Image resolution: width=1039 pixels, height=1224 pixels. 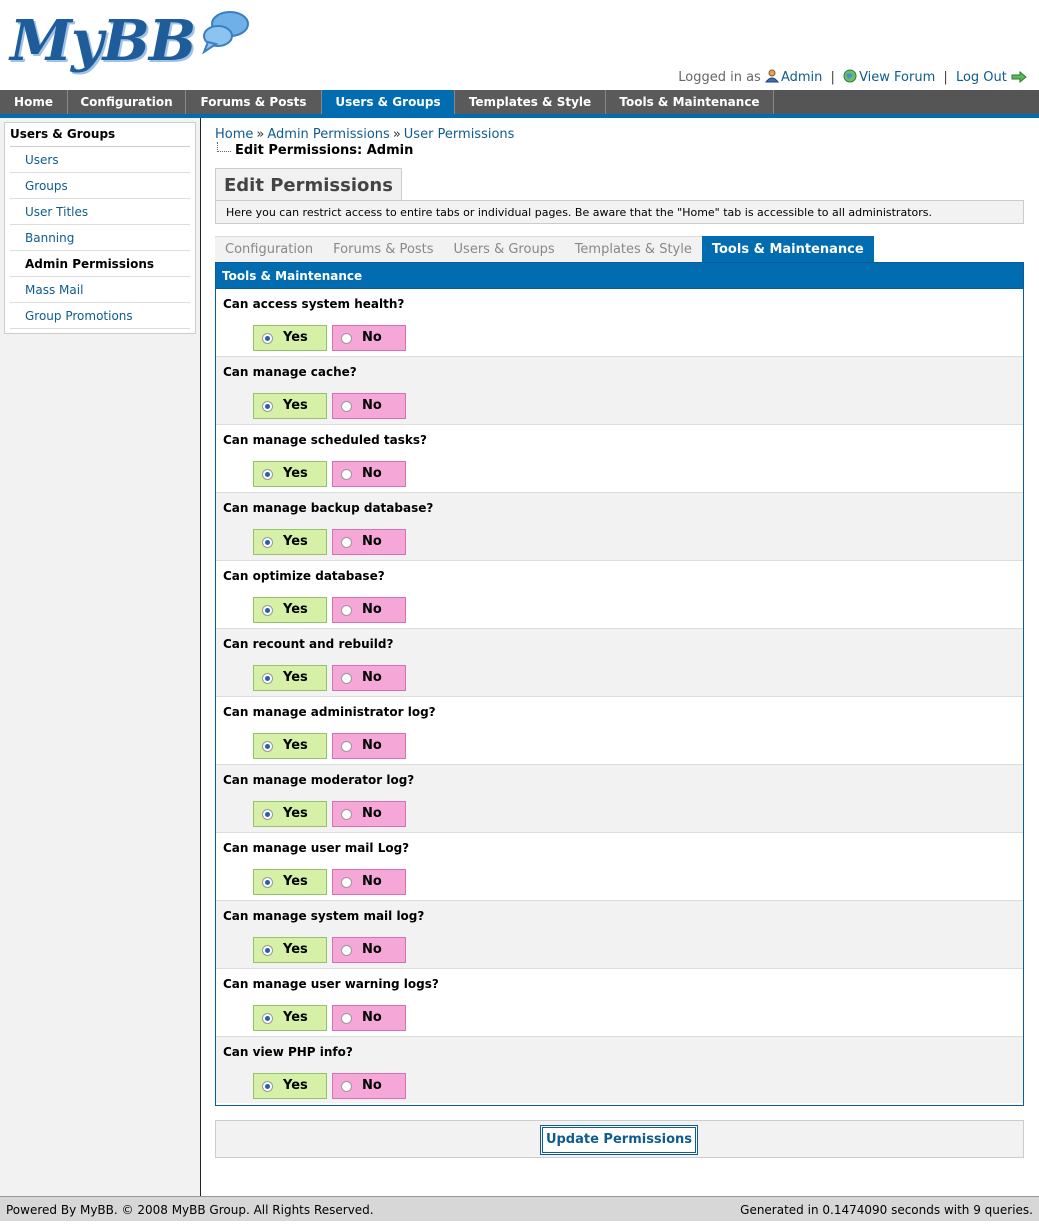 I want to click on menu-item-tools-maintenance: Tools & Maintenance, so click(x=690, y=102).